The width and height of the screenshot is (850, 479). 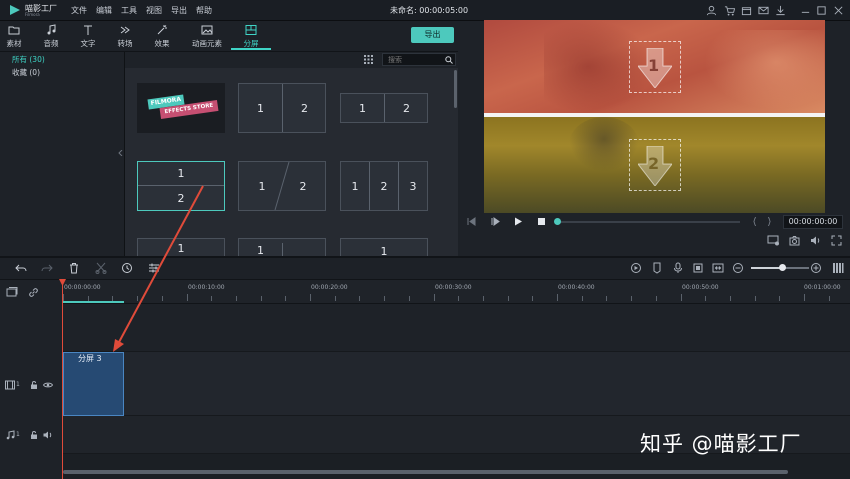 I want to click on user-icon, so click(x=711, y=10).